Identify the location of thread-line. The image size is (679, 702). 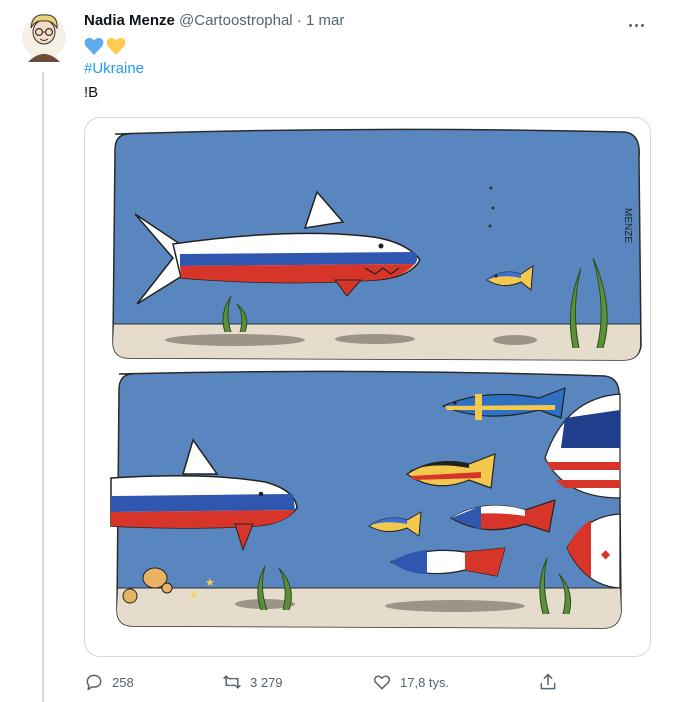
(43, 387).